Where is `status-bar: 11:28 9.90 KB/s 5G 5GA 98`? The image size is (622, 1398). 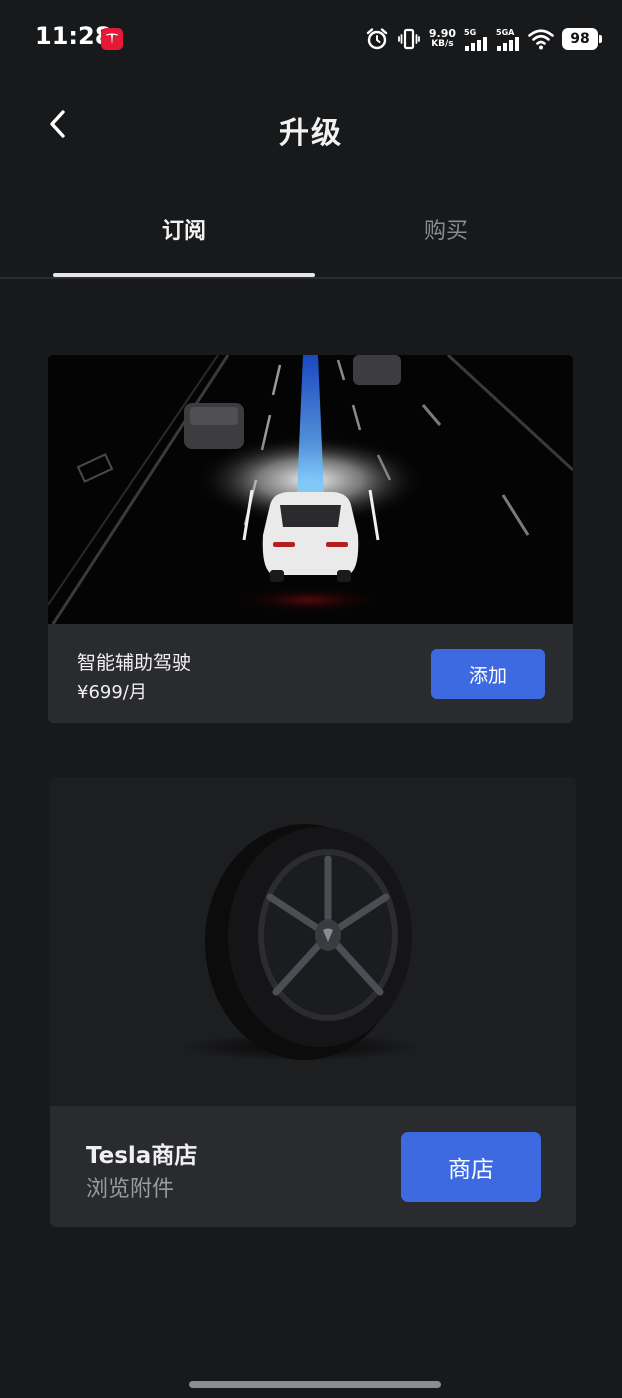 status-bar: 11:28 9.90 KB/s 5G 5GA 98 is located at coordinates (311, 39).